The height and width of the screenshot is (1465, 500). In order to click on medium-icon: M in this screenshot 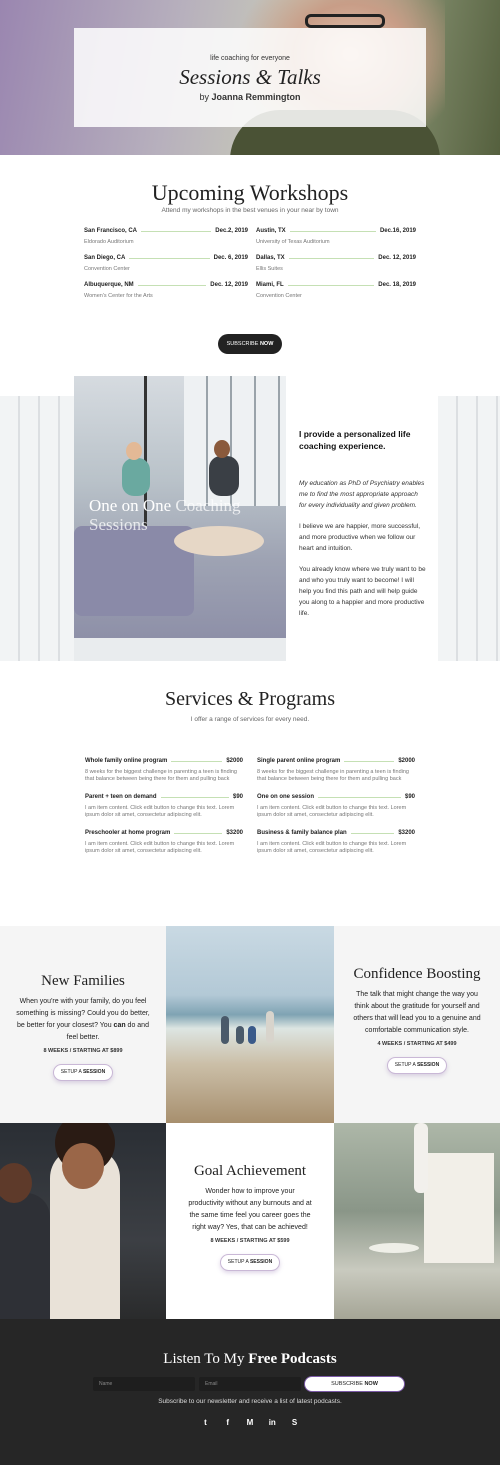, I will do `click(250, 1422)`.